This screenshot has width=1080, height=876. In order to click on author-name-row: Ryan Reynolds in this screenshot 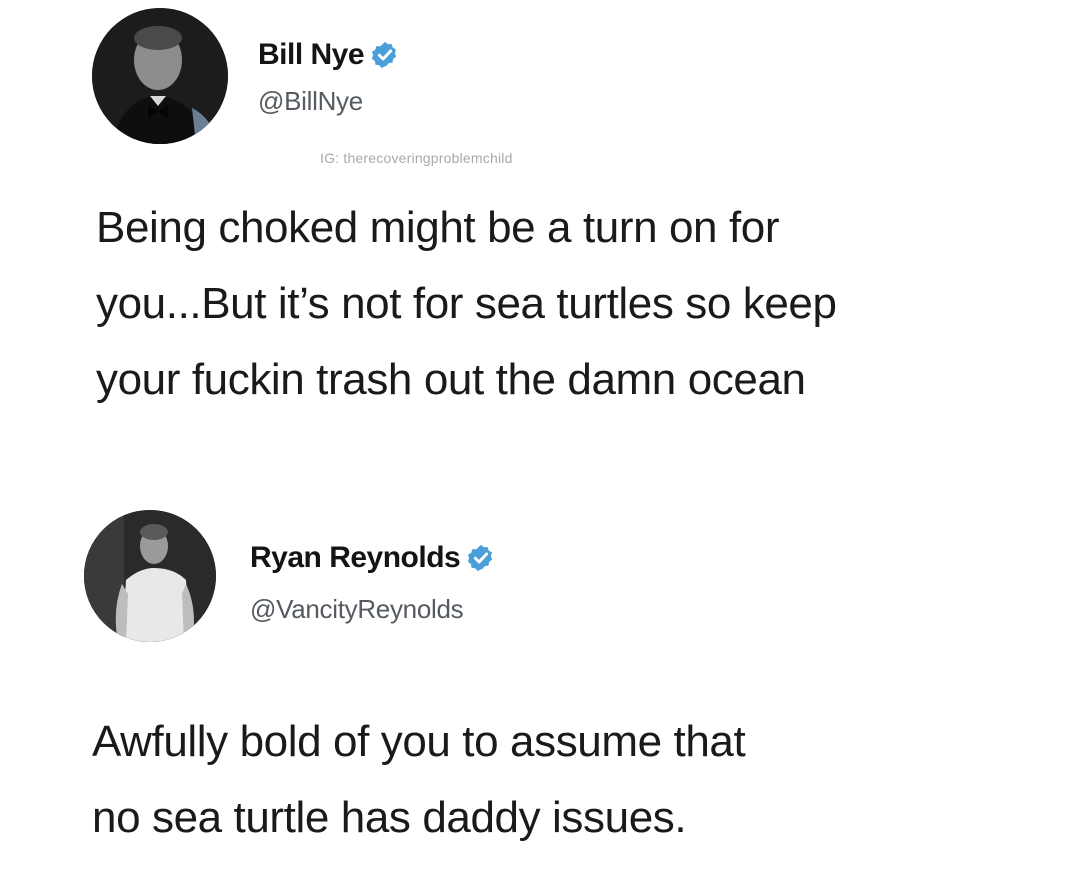, I will do `click(373, 558)`.